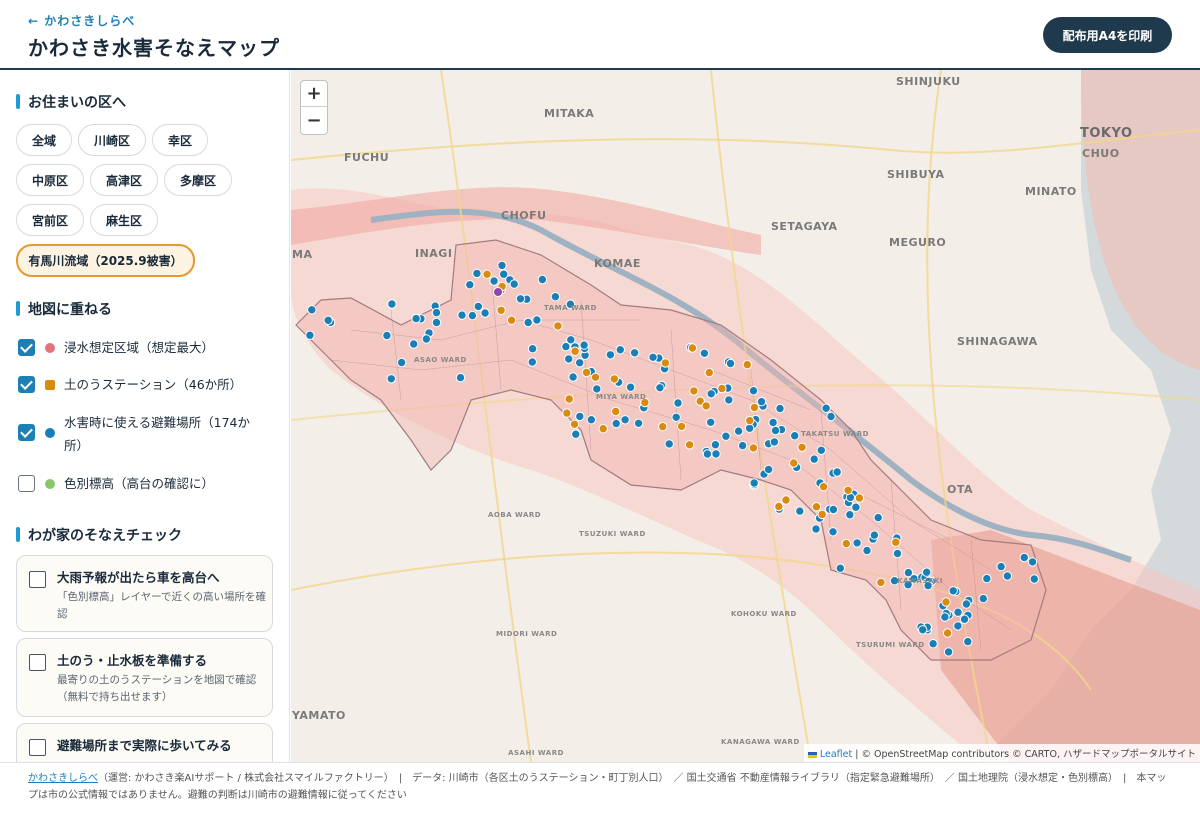  I want to click on ward-button-miyamae: 宮前区, so click(50, 220).